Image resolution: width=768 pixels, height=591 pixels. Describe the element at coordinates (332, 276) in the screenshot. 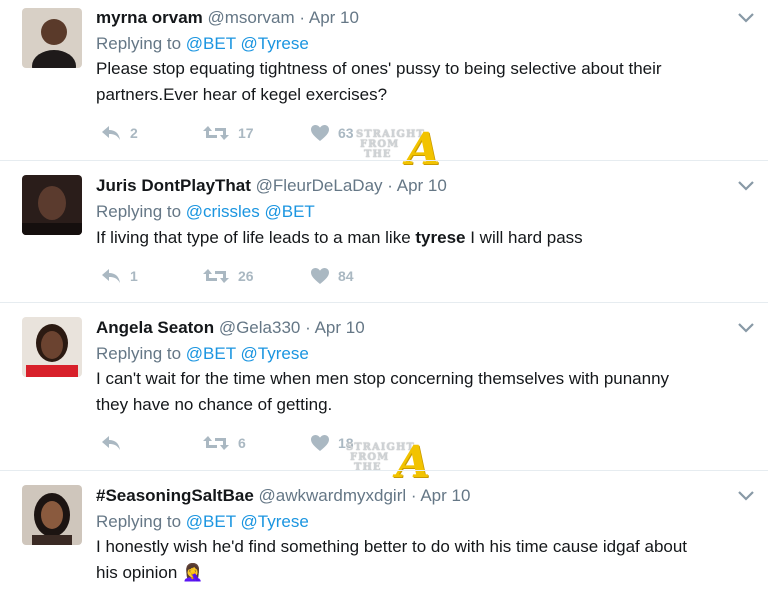

I see `like-button: 84` at that location.